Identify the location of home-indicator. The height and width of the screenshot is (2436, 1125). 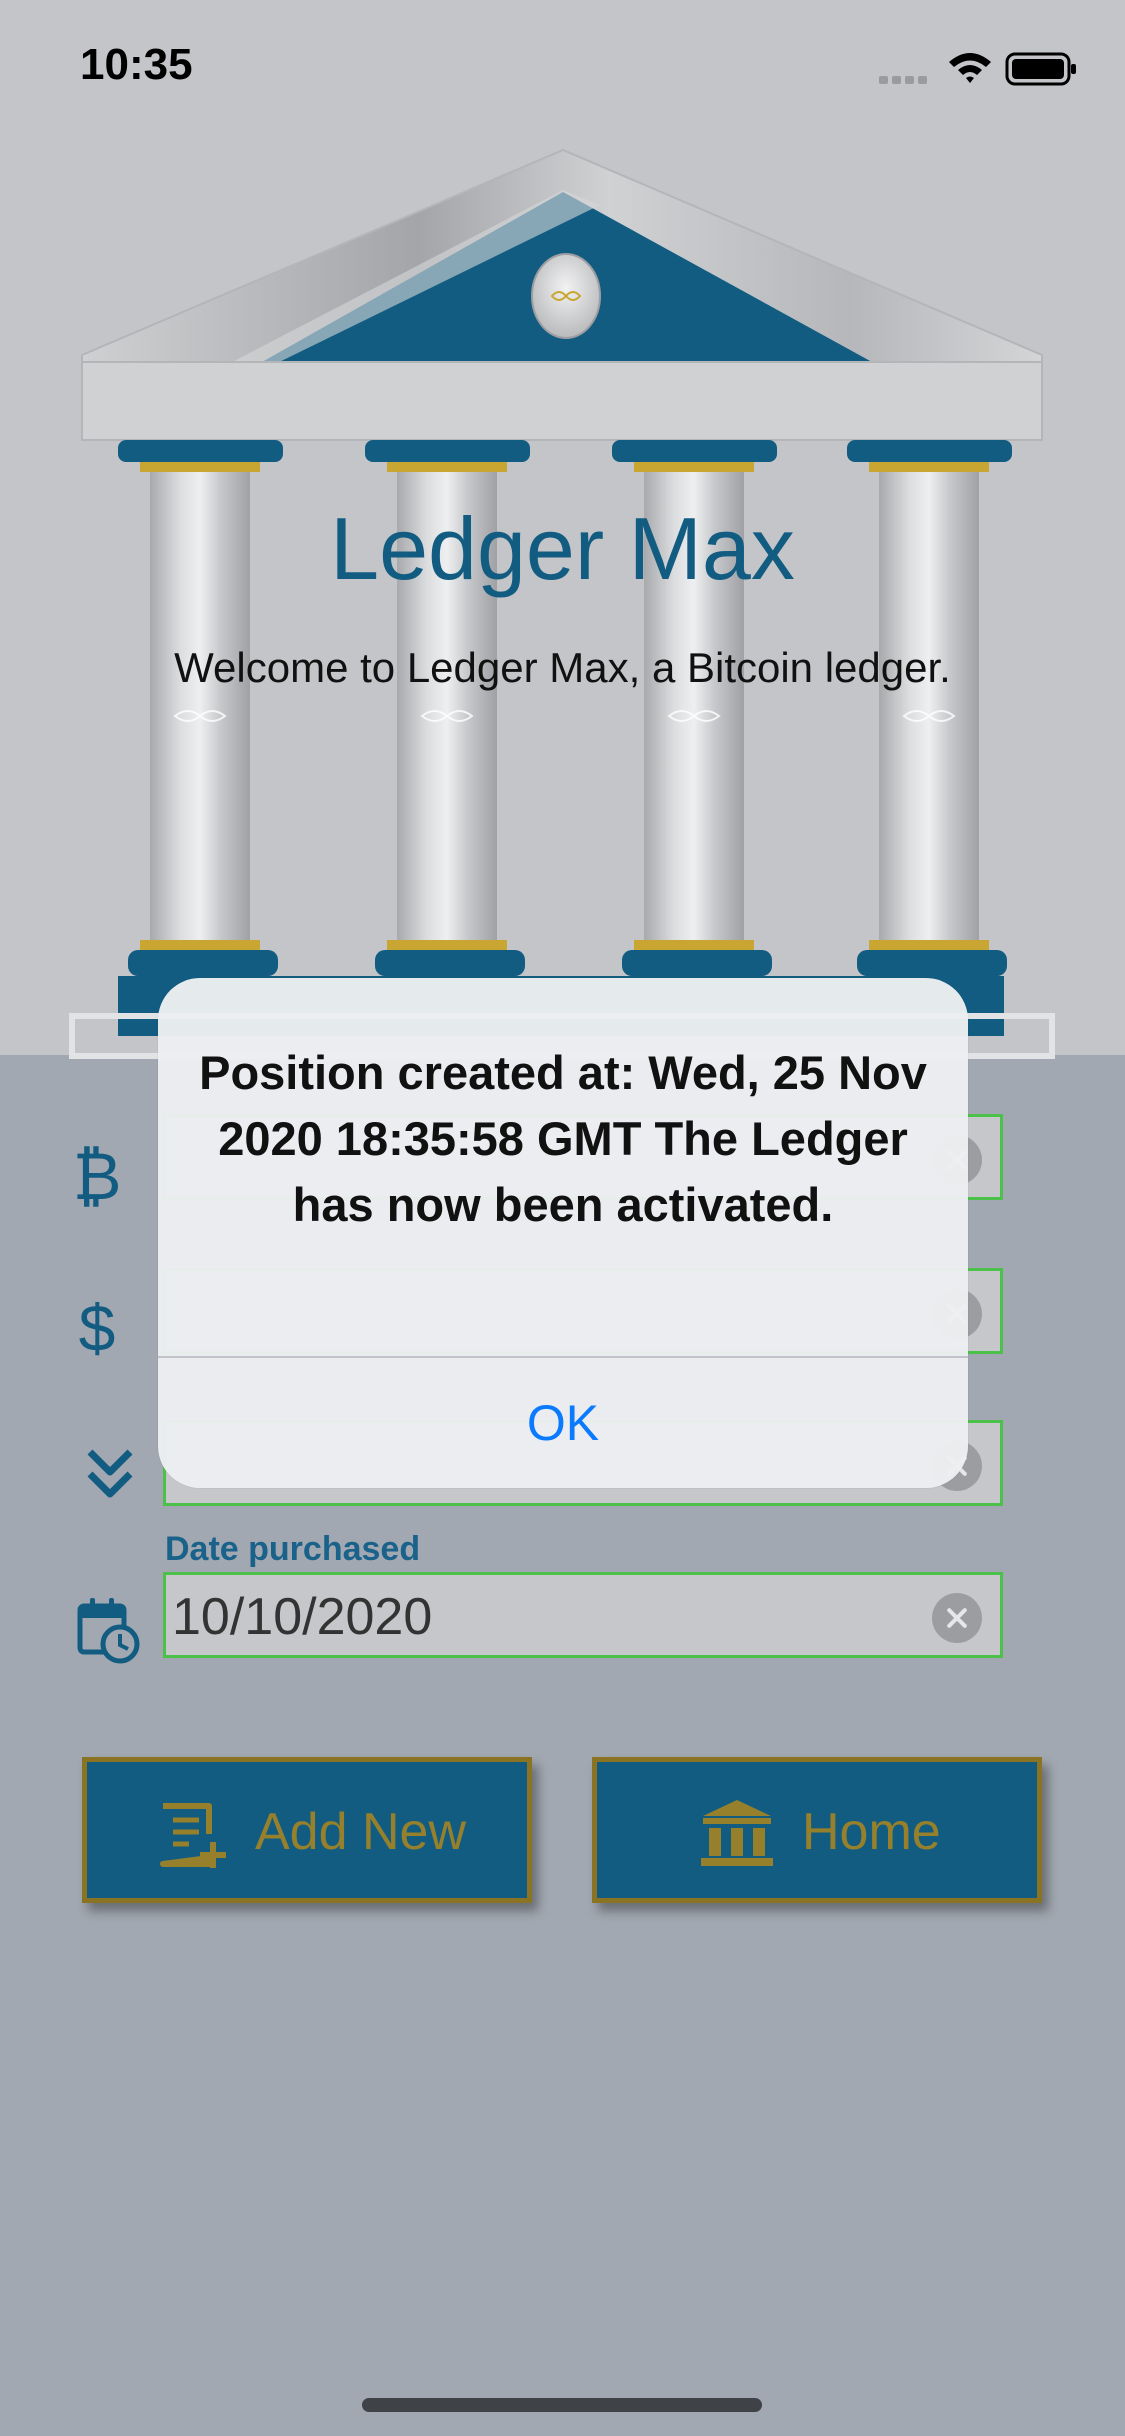
(562, 2405).